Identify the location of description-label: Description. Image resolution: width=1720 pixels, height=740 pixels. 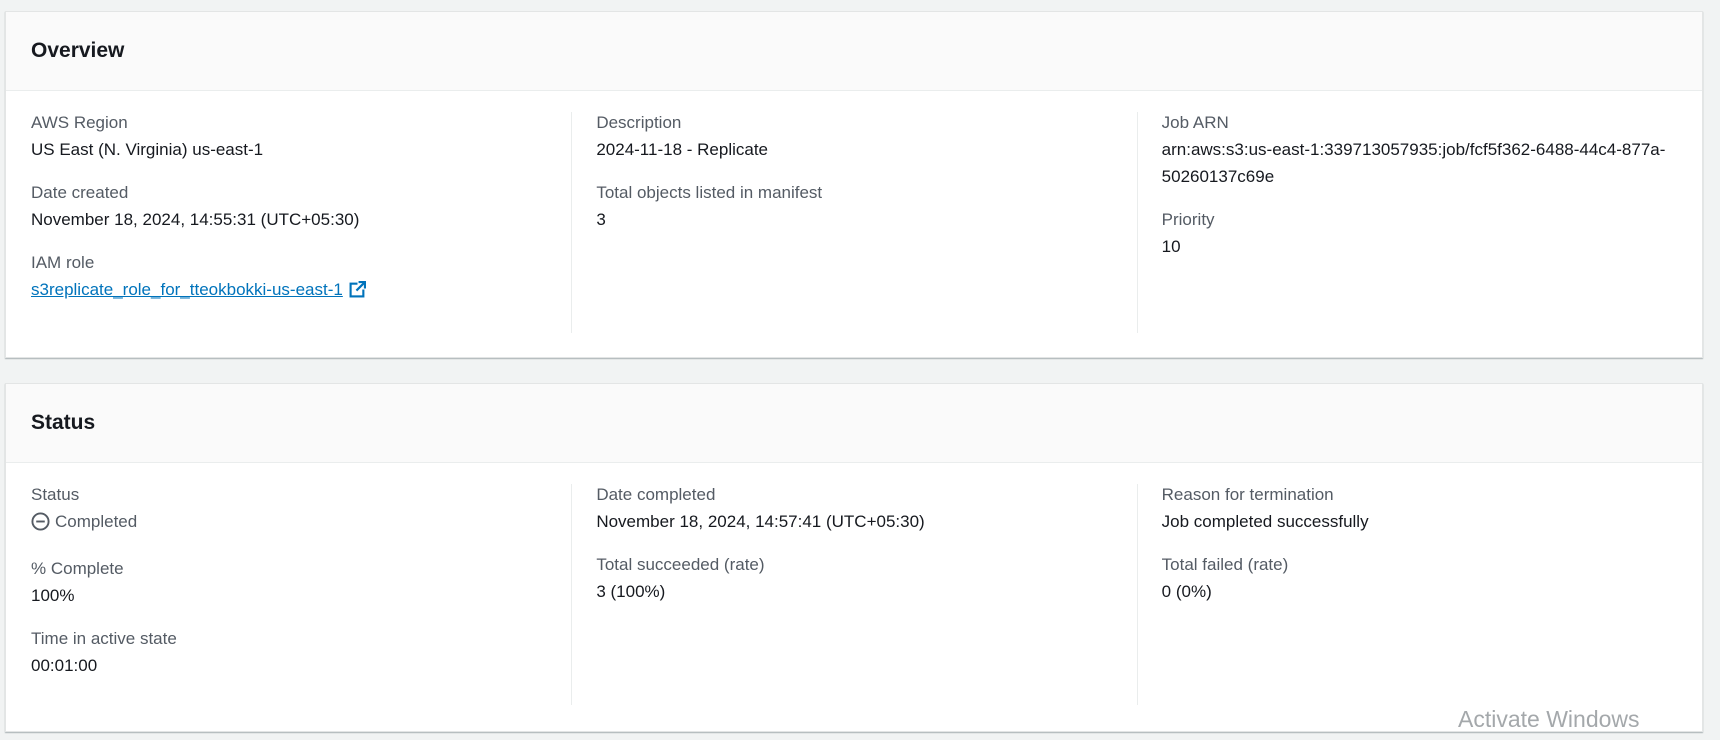
(639, 122).